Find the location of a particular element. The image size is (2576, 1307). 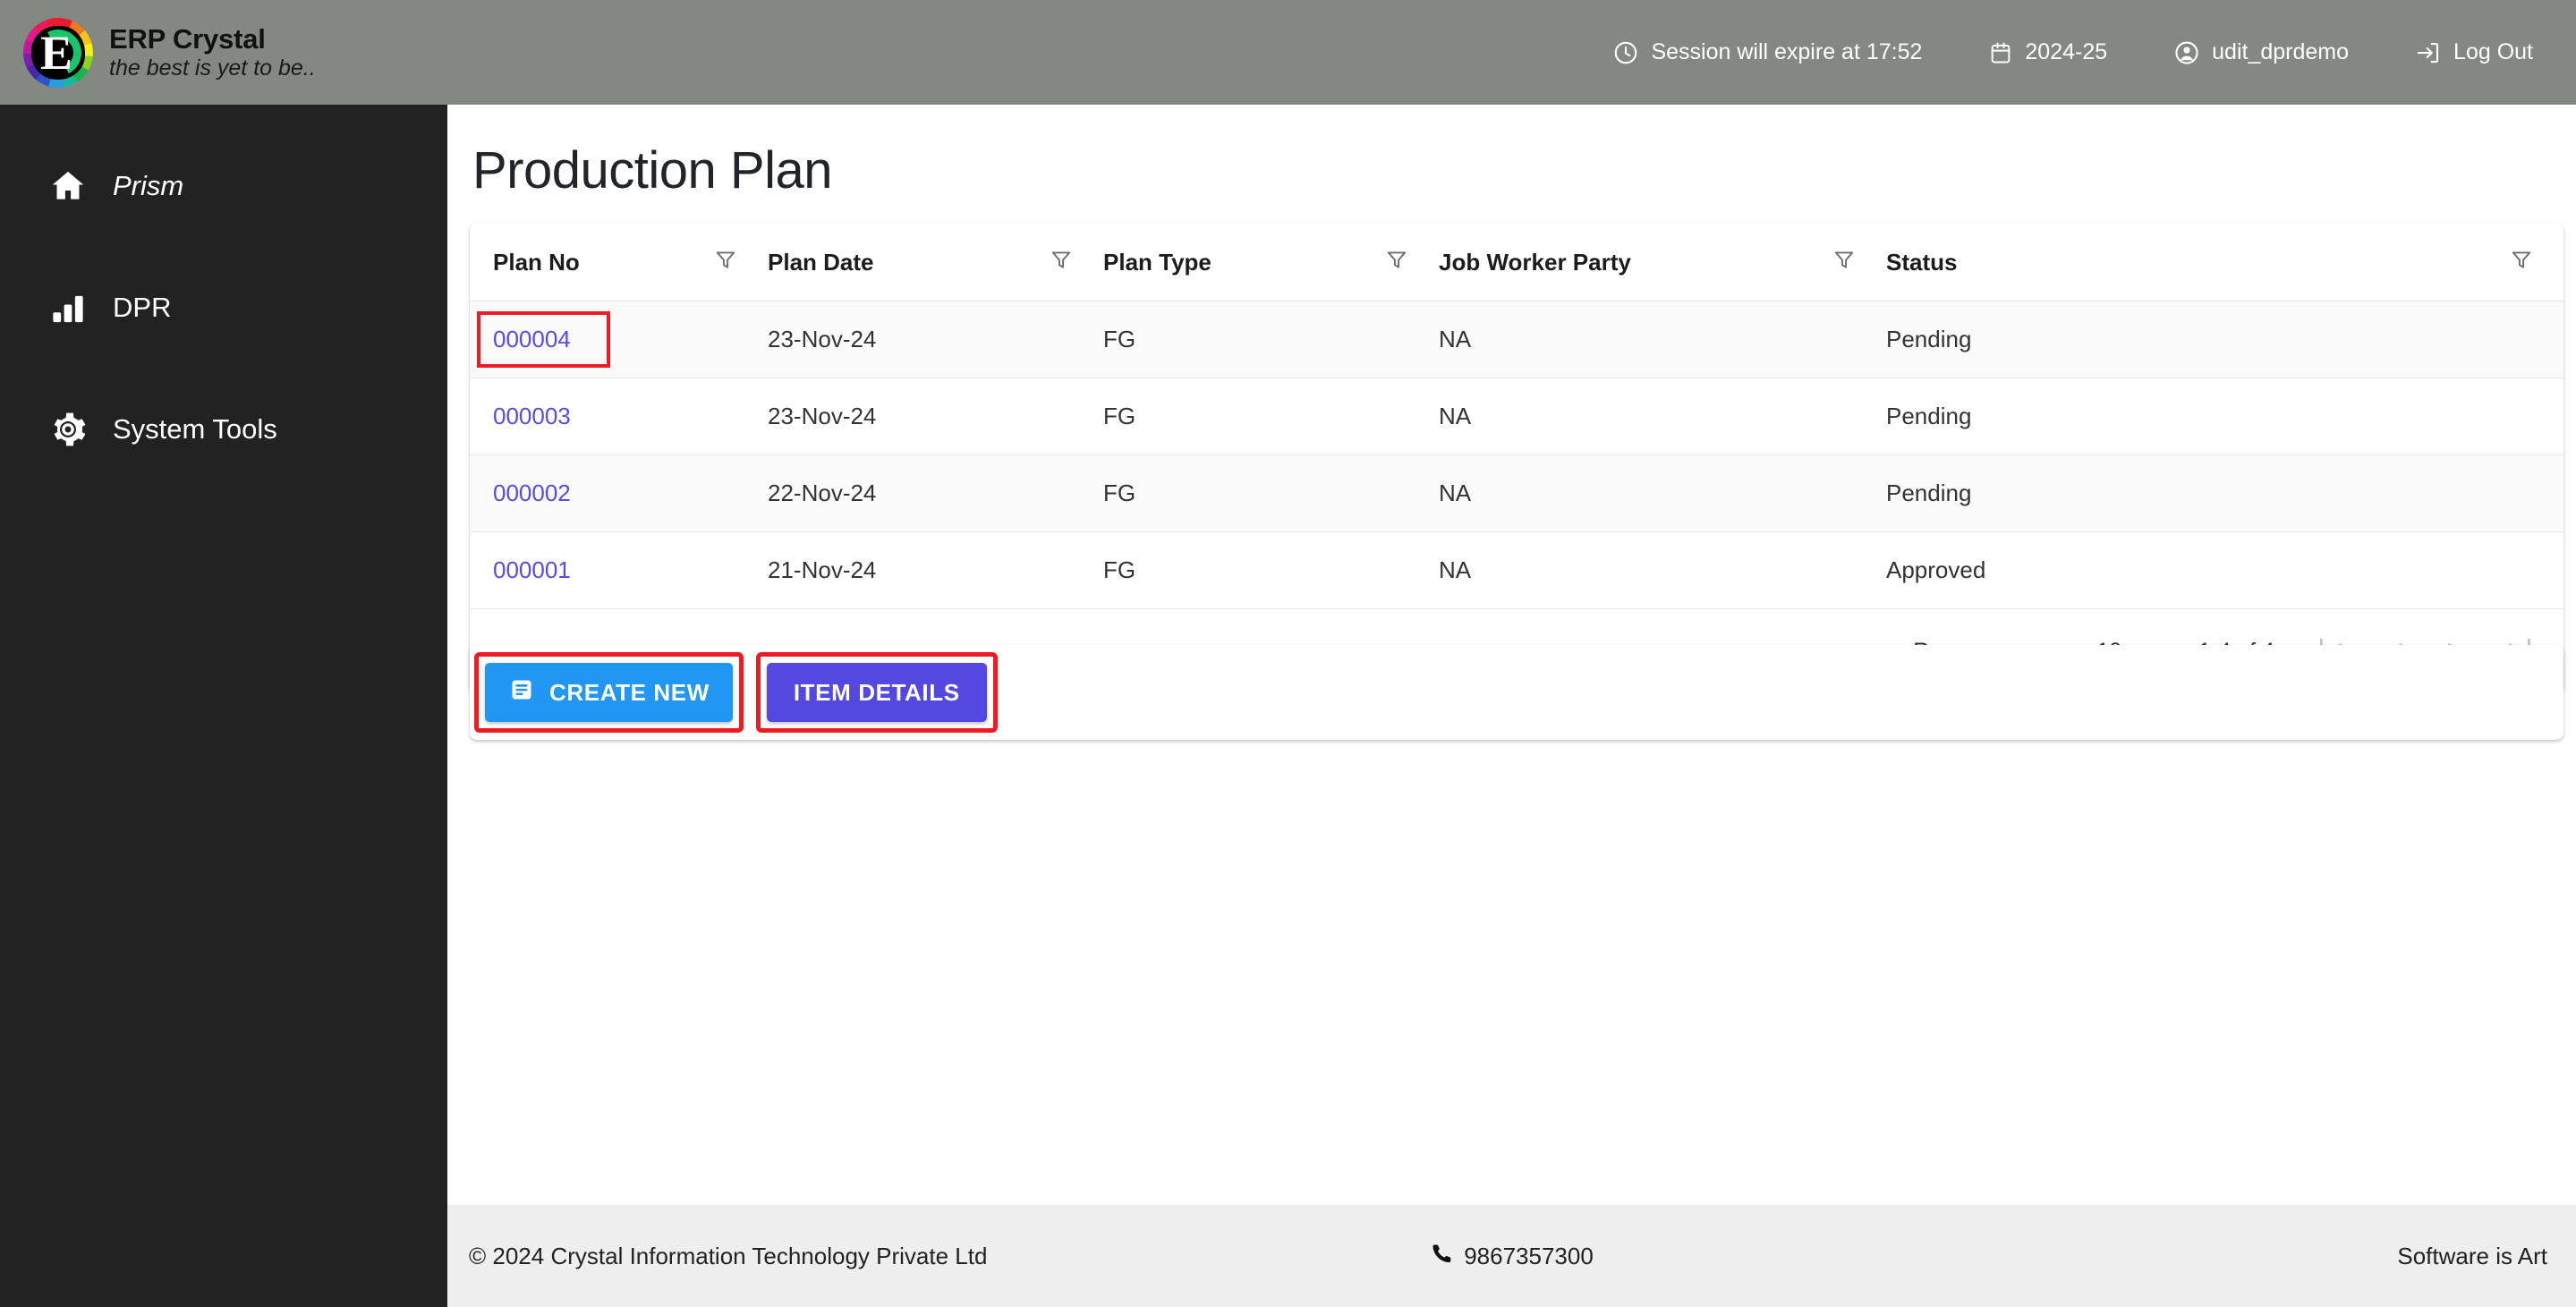

logo-letter-e: E is located at coordinates (56, 52).